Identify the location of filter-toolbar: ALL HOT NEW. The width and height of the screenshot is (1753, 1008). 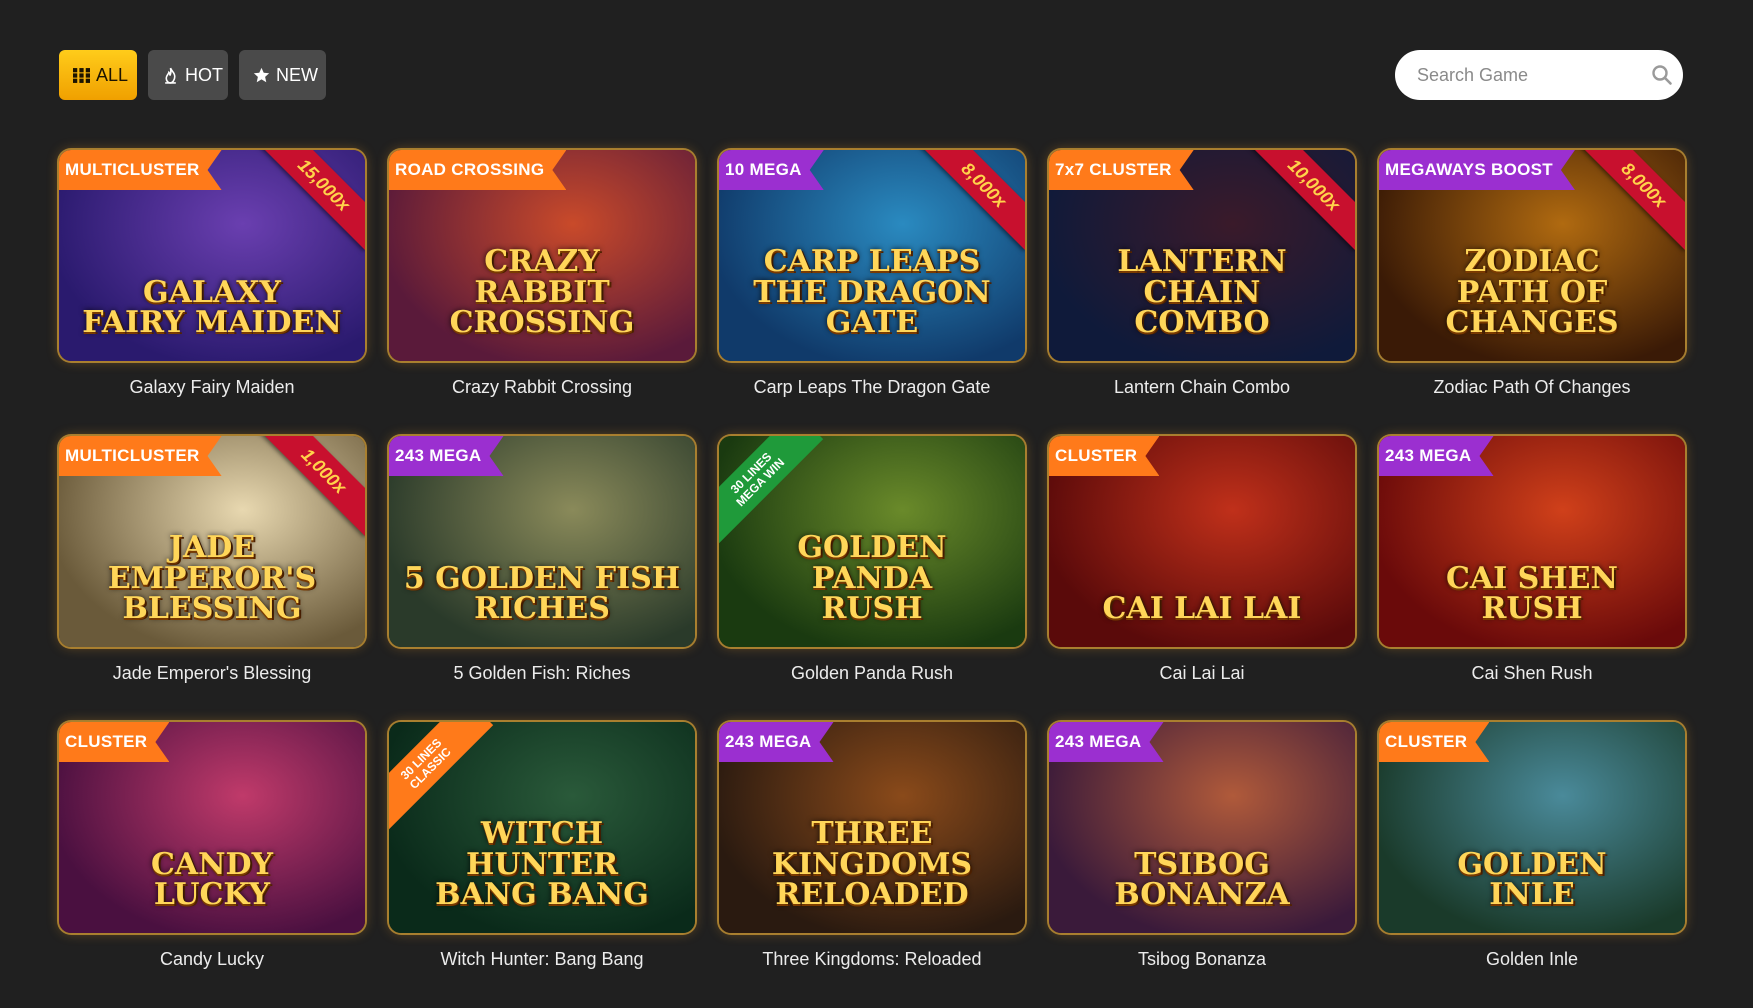
(192, 75).